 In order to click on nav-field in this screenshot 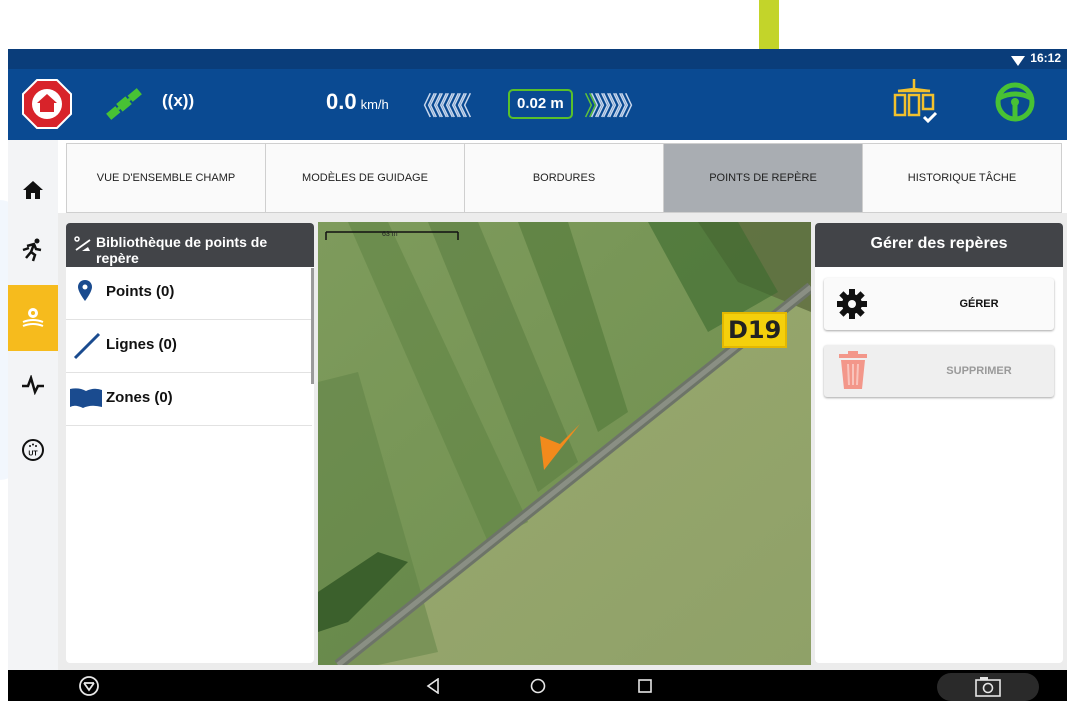, I will do `click(33, 318)`.